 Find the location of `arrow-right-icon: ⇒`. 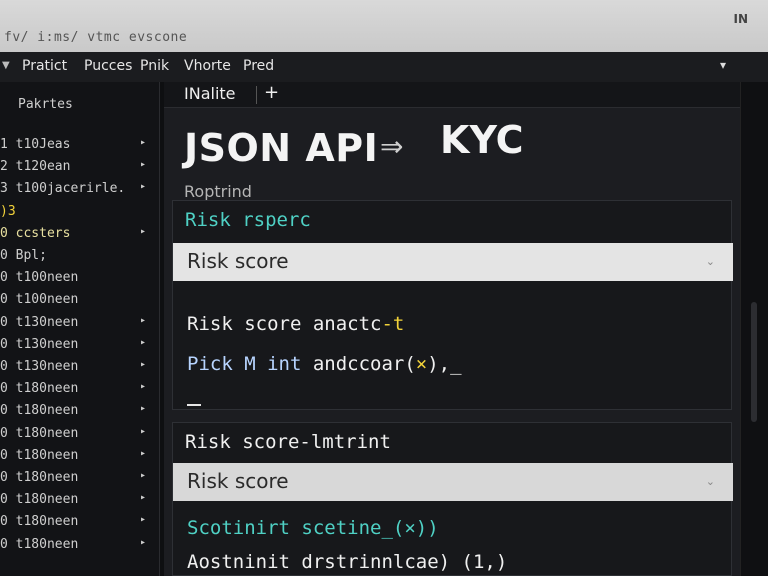

arrow-right-icon: ⇒ is located at coordinates (392, 146).